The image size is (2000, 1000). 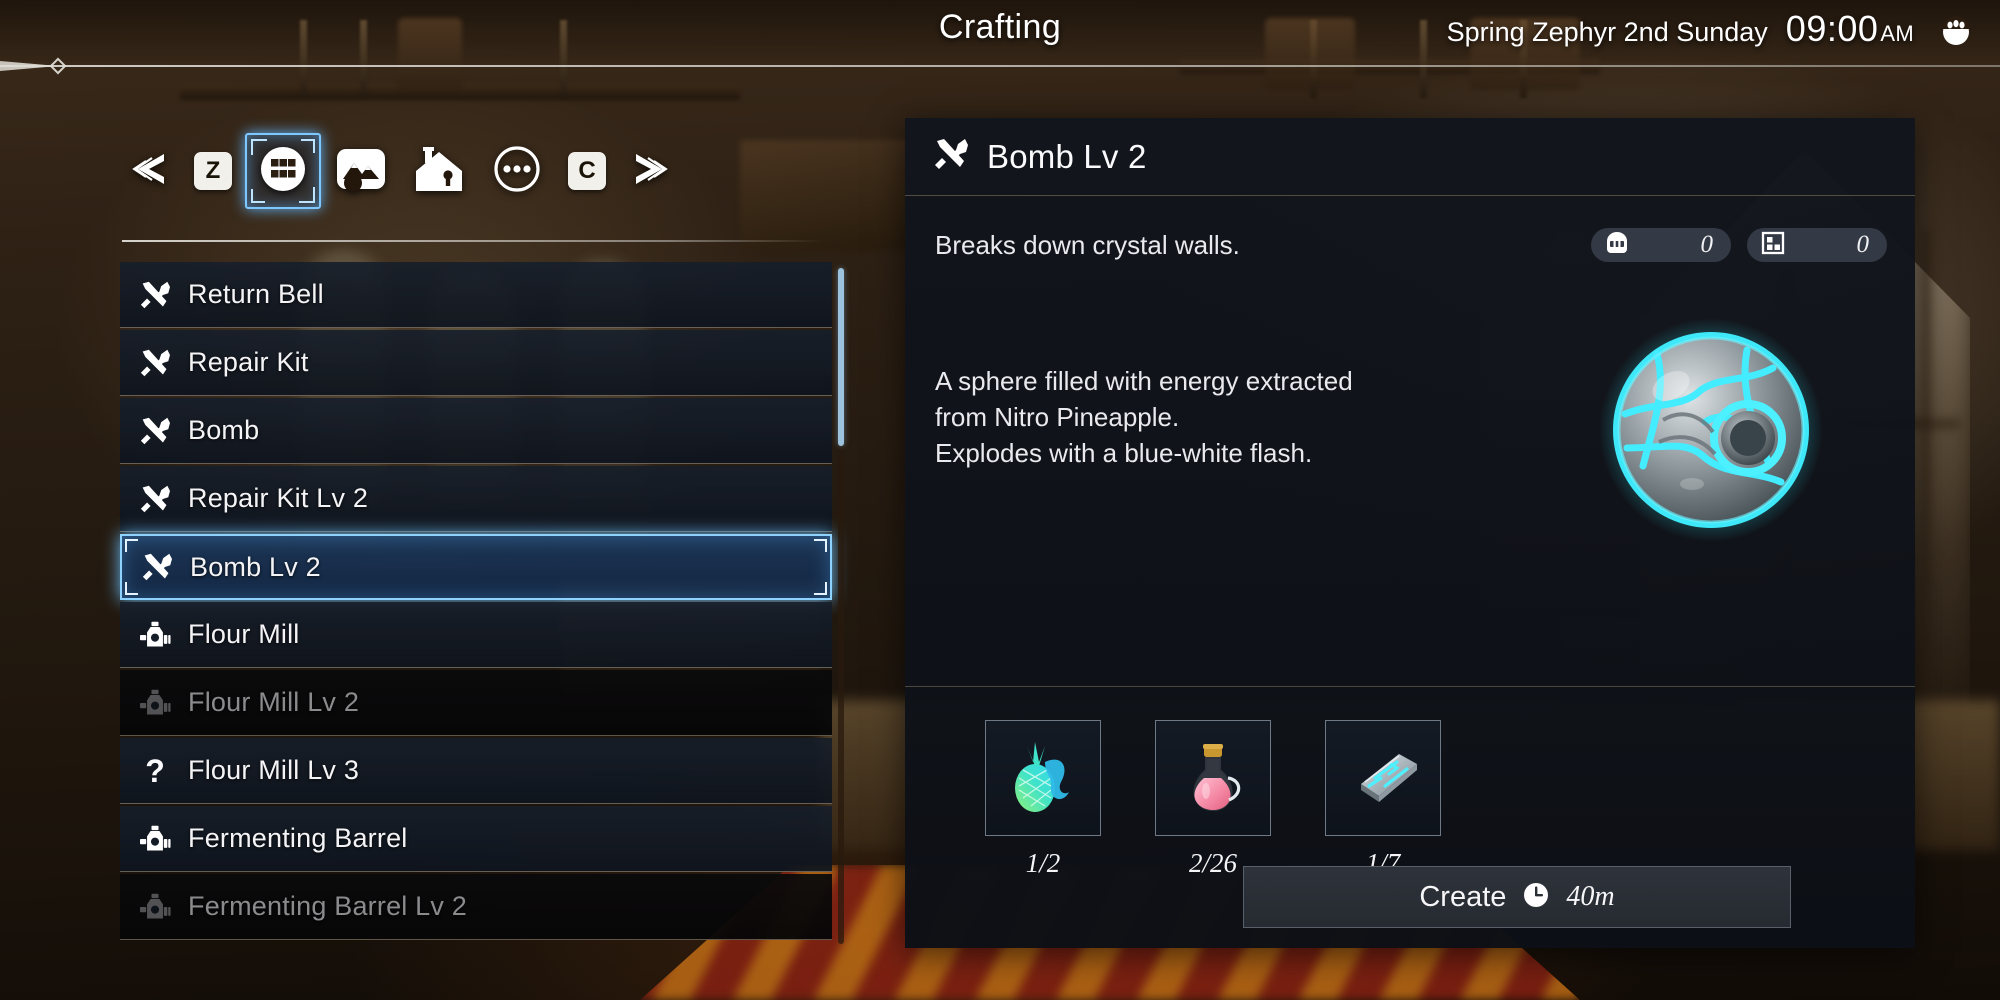 What do you see at coordinates (274, 702) in the screenshot?
I see `recipe-row-label: Flour Mill Lv 2` at bounding box center [274, 702].